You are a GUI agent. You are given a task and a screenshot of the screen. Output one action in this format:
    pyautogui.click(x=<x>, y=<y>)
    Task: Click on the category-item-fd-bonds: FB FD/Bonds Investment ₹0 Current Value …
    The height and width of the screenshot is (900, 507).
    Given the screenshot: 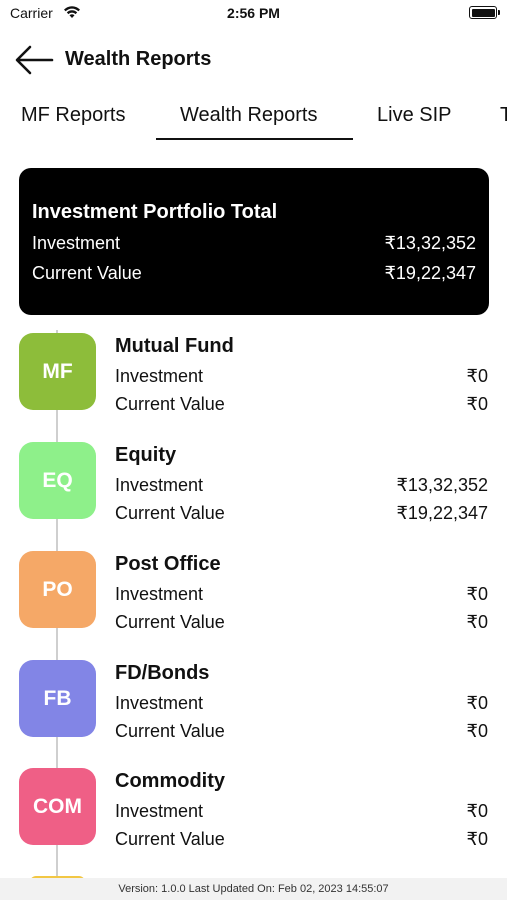 What is the action you would take?
    pyautogui.click(x=253, y=710)
    